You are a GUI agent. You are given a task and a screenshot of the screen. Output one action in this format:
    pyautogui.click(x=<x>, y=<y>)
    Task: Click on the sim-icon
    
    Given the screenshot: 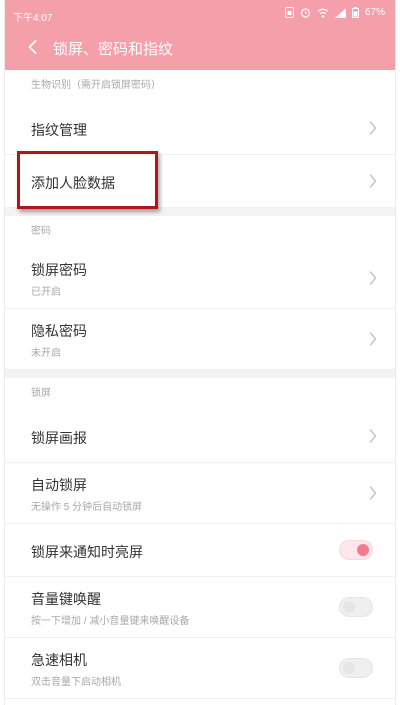 What is the action you would take?
    pyautogui.click(x=289, y=12)
    